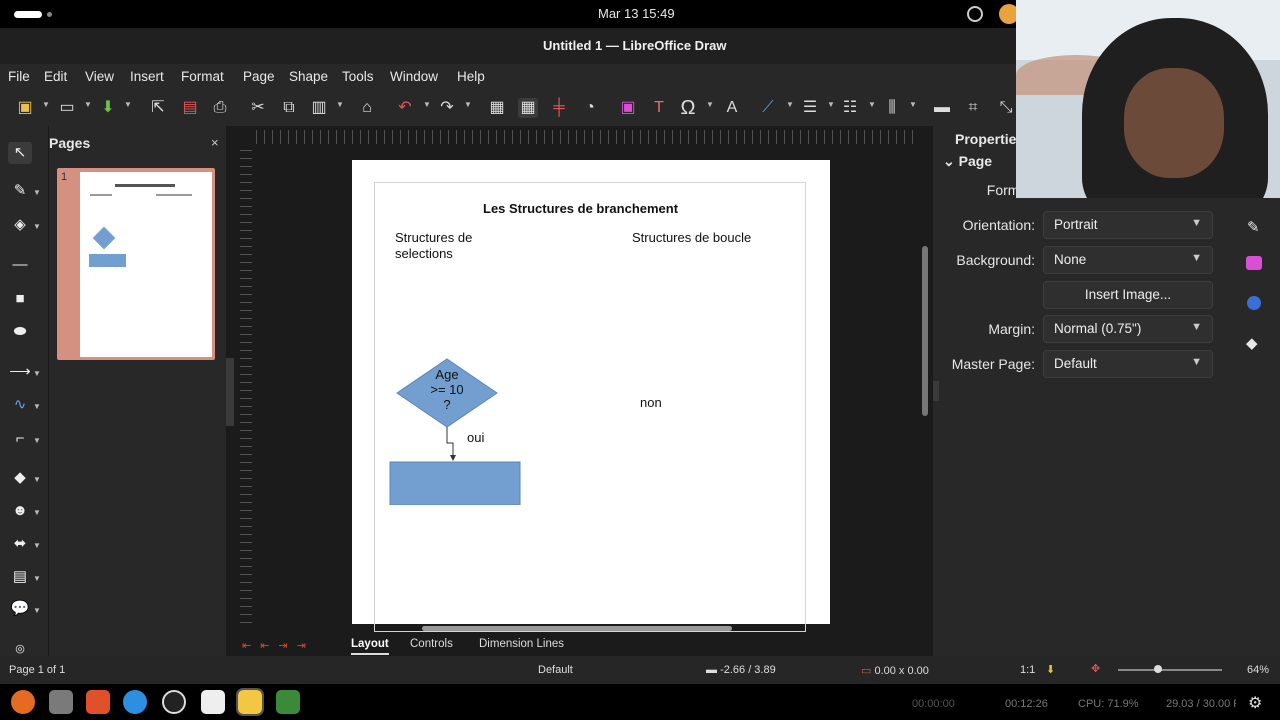 The height and width of the screenshot is (720, 1280). What do you see at coordinates (497, 108) in the screenshot?
I see `grid-icon: ▦` at bounding box center [497, 108].